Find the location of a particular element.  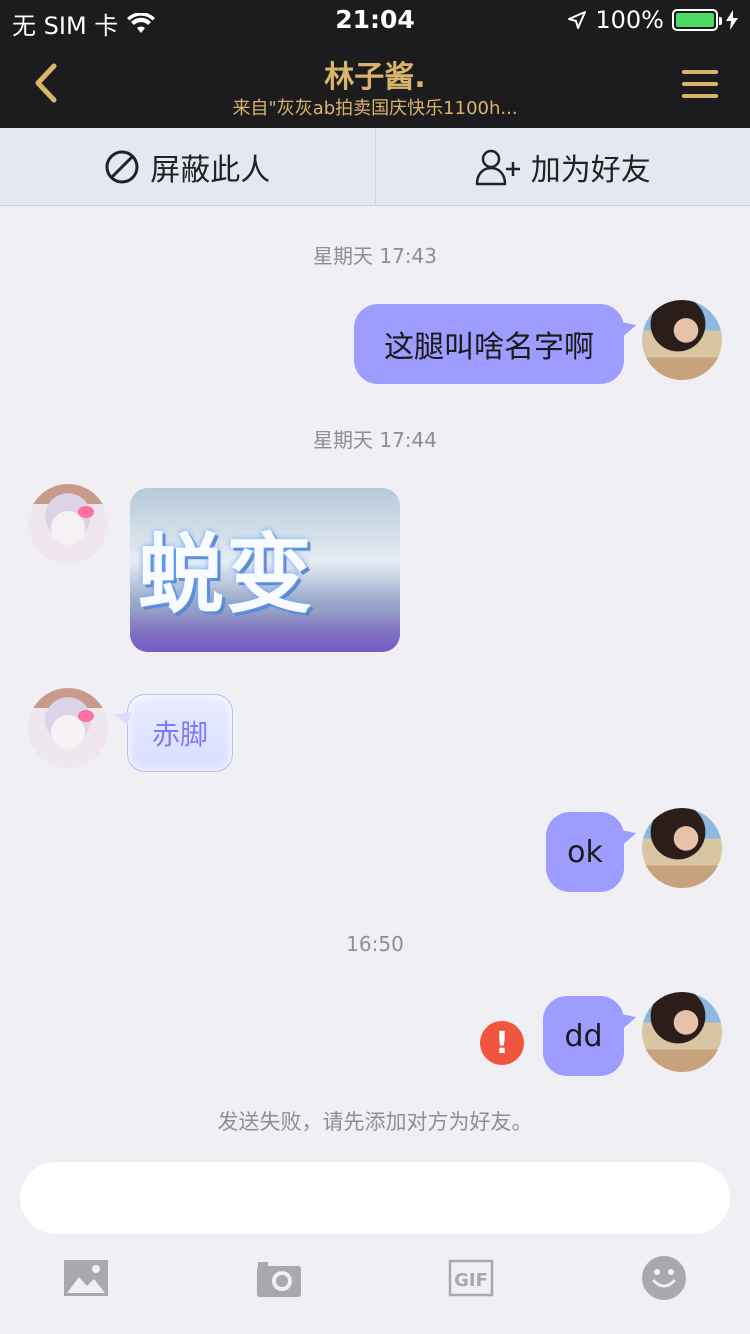

message-input is located at coordinates (375, 1198).